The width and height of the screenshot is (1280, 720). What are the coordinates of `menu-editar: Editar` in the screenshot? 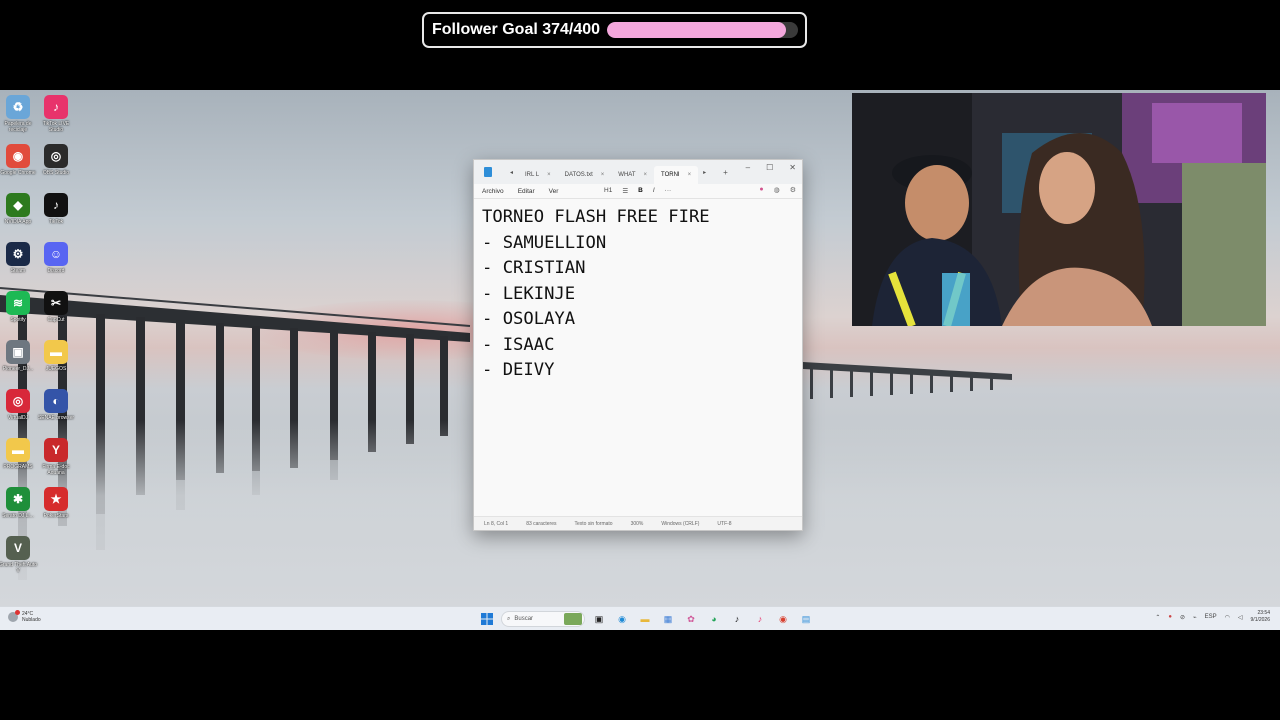 It's located at (526, 191).